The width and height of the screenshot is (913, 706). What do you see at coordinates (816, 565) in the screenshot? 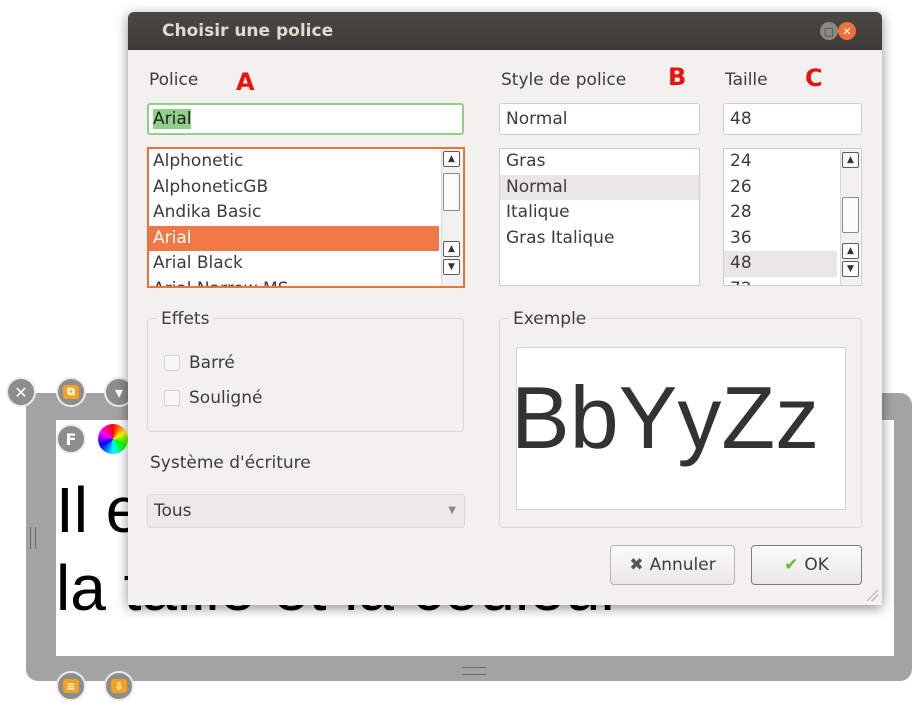
I see `ok-label: OK` at bounding box center [816, 565].